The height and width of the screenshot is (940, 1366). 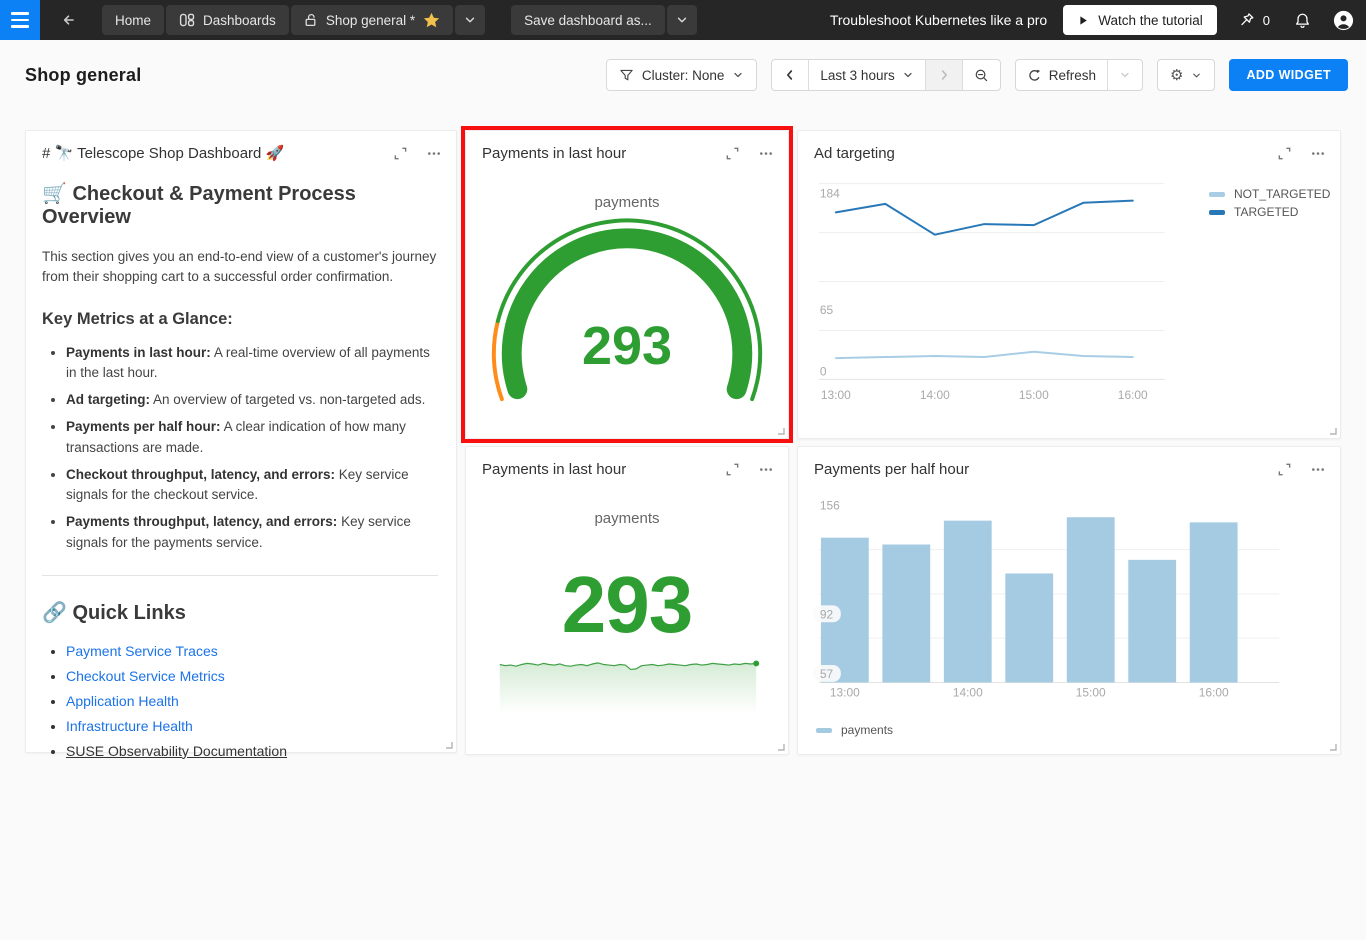 What do you see at coordinates (239, 20) in the screenshot?
I see `tab-dashboards-label: Dashboards` at bounding box center [239, 20].